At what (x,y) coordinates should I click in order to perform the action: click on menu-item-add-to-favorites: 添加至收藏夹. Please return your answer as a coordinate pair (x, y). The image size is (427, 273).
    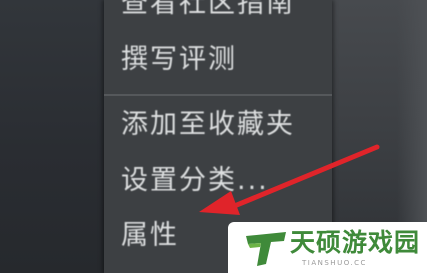
    Looking at the image, I should click on (208, 125).